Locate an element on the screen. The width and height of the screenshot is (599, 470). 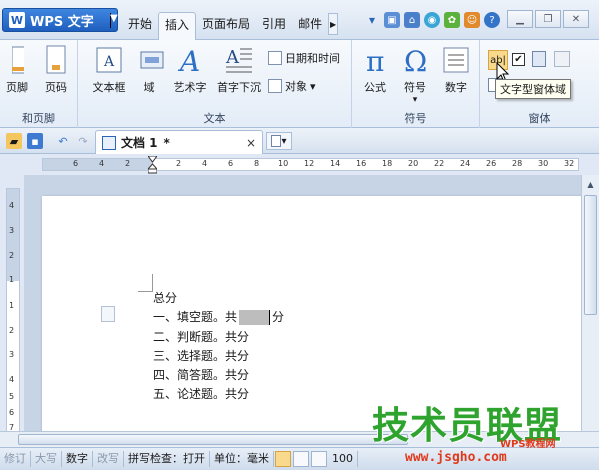
status-overtype: 改写 is located at coordinates (108, 459).